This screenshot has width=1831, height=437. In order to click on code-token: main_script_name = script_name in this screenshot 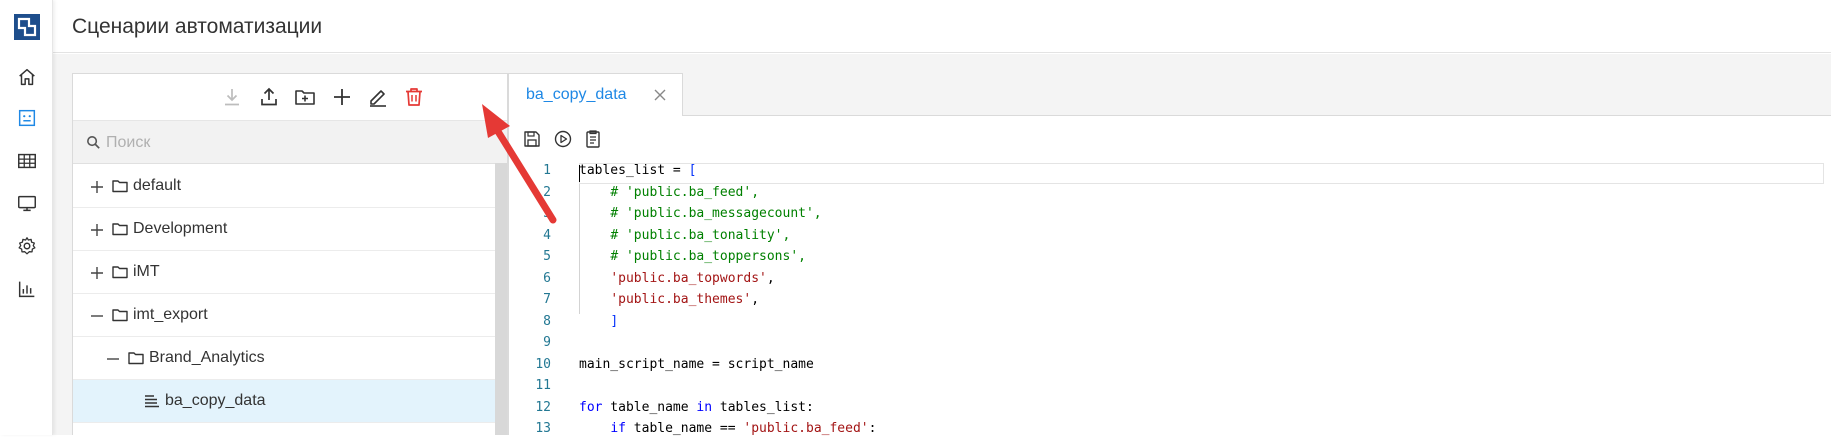, I will do `click(696, 364)`.